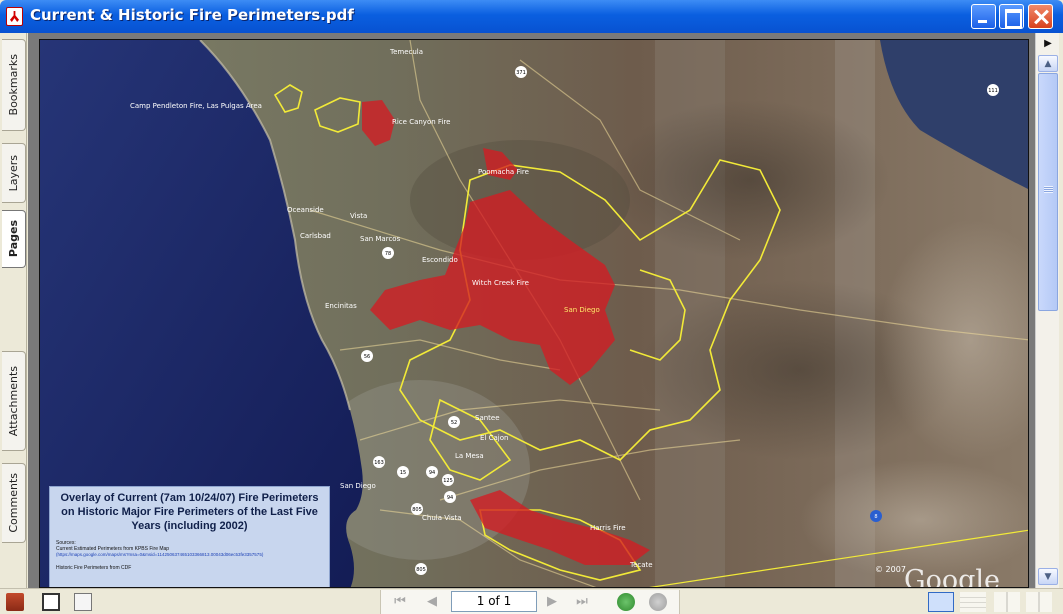 This screenshot has width=1063, height=614. Describe the element at coordinates (626, 602) in the screenshot. I see `go-back-icon` at that location.